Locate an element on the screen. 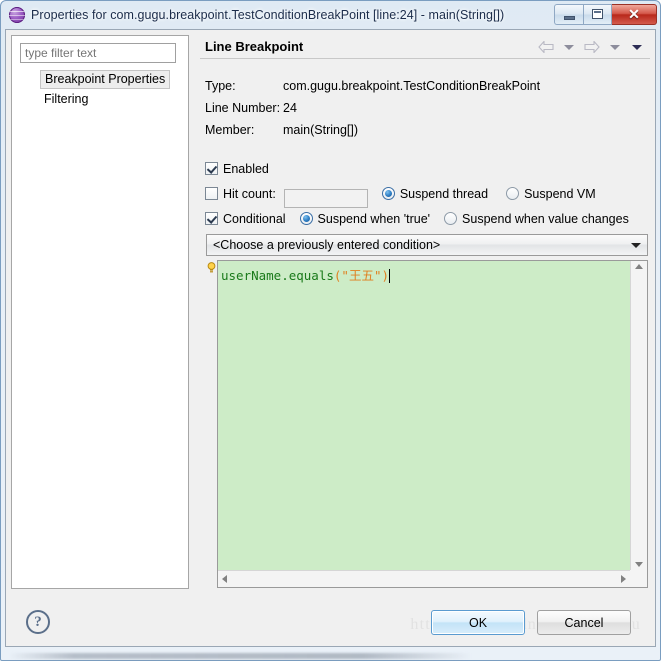  maximize-icon is located at coordinates (597, 14).